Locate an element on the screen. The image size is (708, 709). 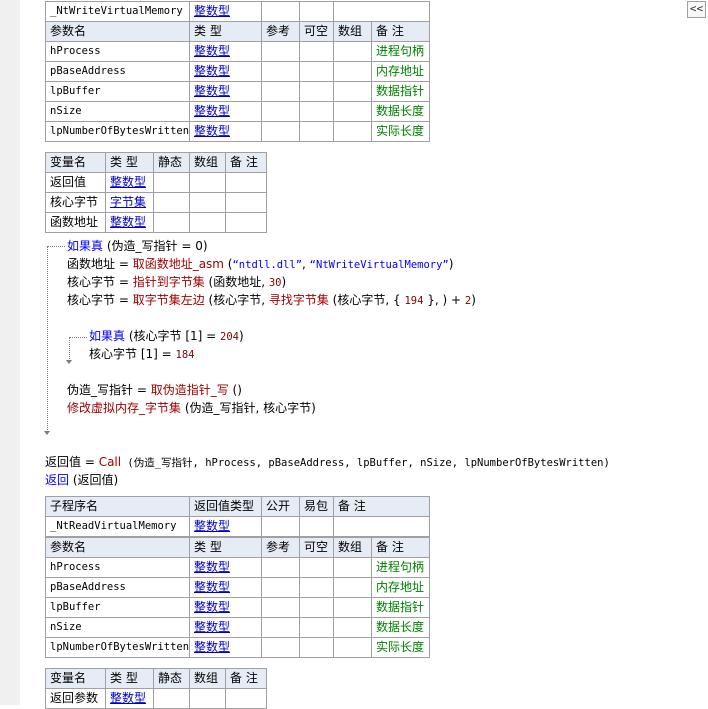
sub-name-row: _NtReadVirtualMemory 整数型 is located at coordinates (237, 526).